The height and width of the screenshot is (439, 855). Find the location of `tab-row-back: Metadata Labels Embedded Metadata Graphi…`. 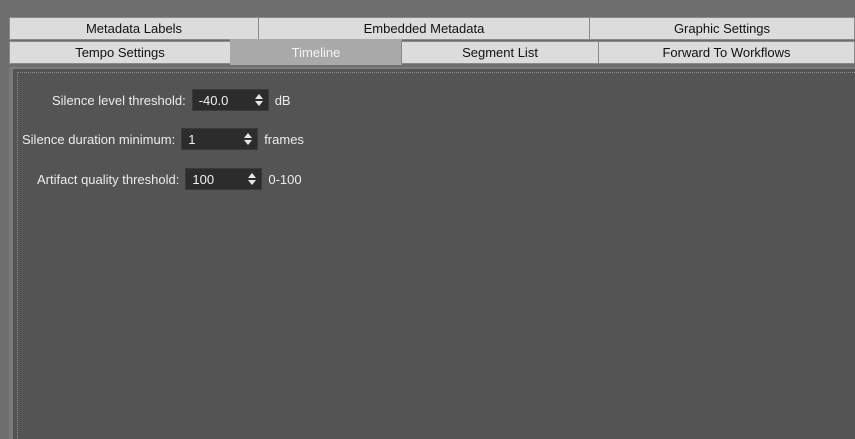

tab-row-back: Metadata Labels Embedded Metadata Graphi… is located at coordinates (432, 28).